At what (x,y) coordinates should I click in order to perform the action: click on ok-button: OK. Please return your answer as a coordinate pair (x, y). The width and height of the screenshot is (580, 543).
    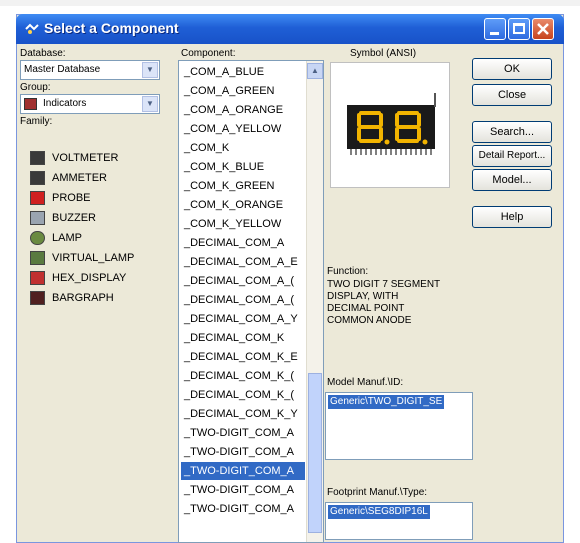
    Looking at the image, I should click on (512, 69).